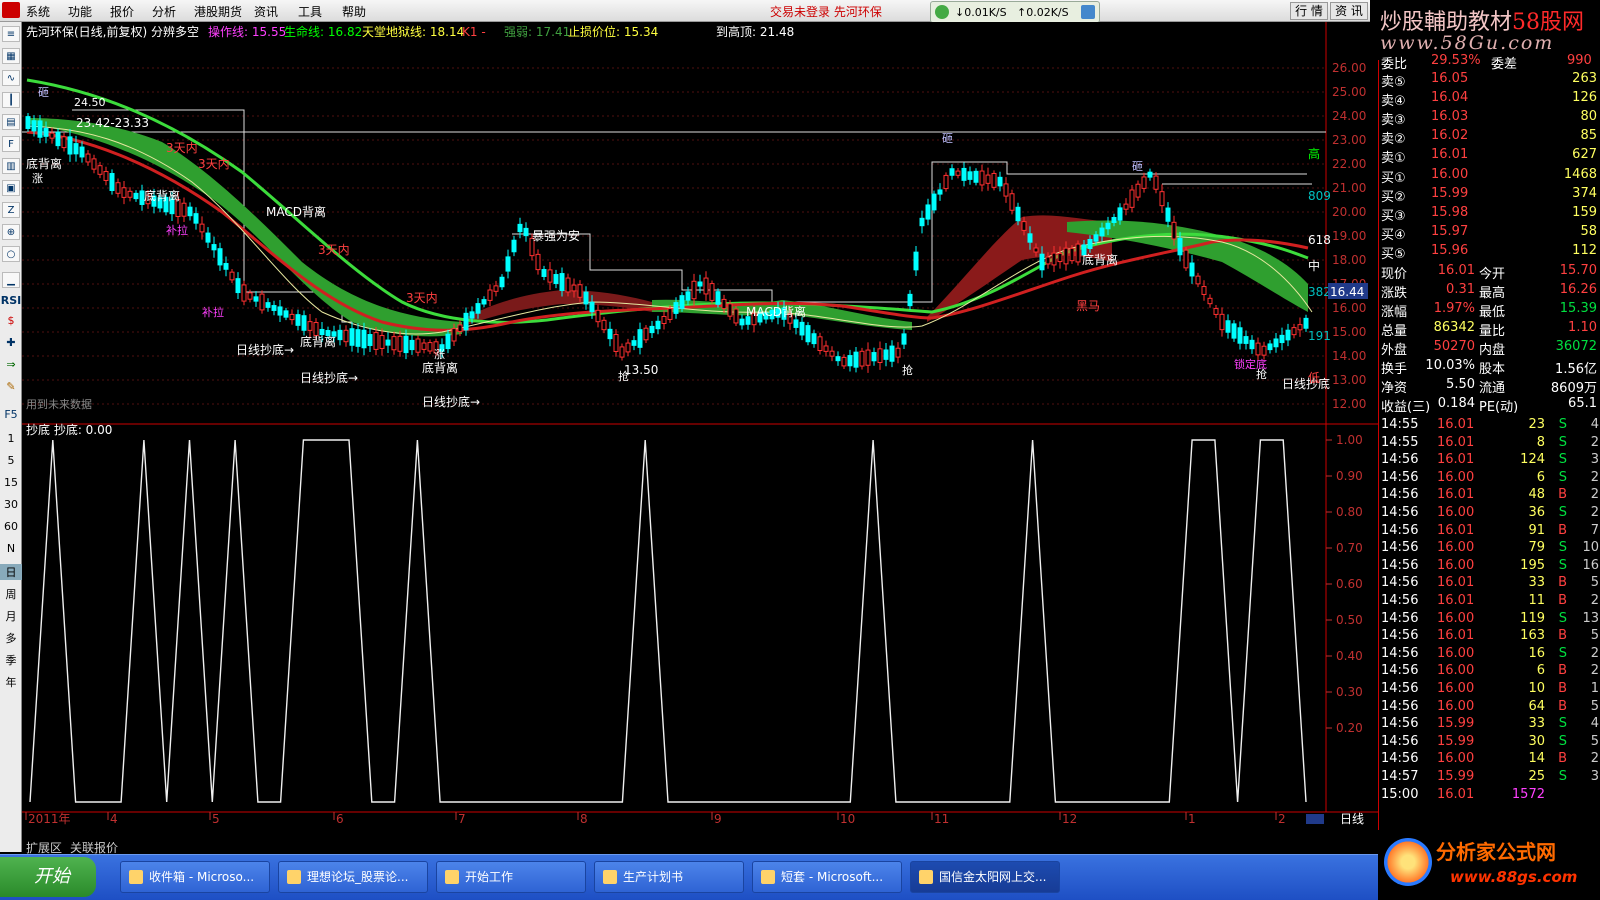 Image resolution: width=1600 pixels, height=900 pixels. Describe the element at coordinates (218, 11) in the screenshot. I see `menu-hk-futures: 港股期货` at that location.